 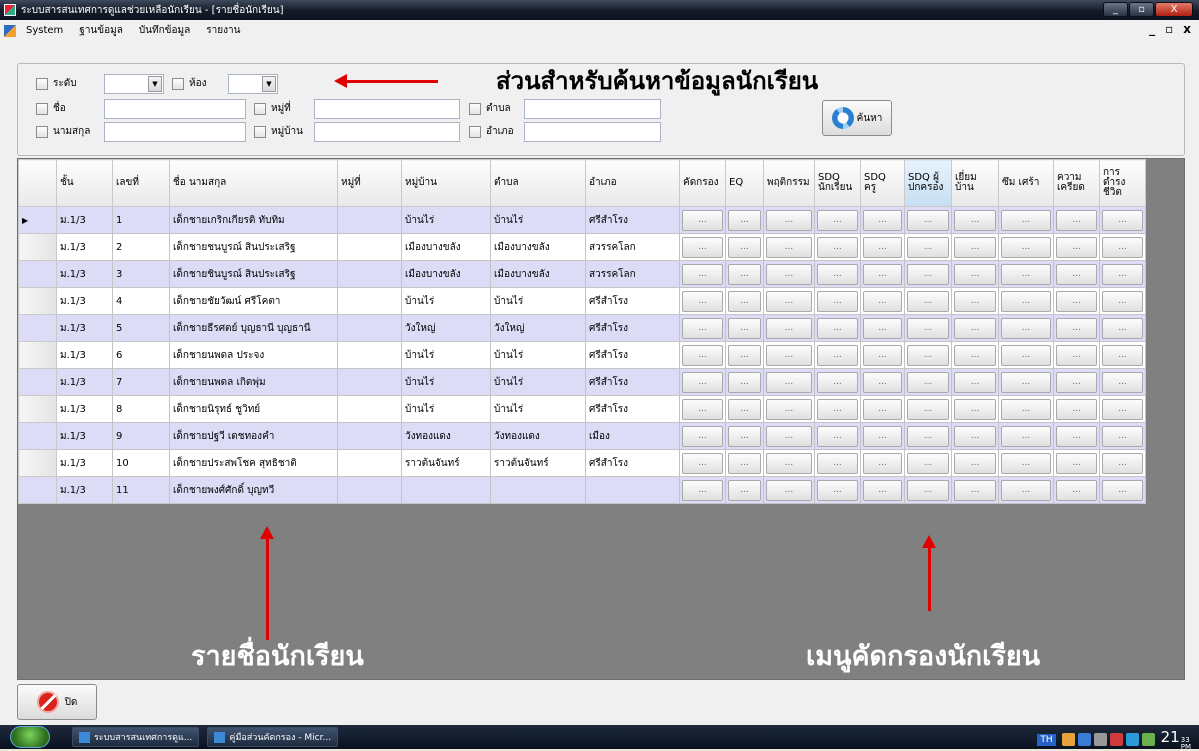 What do you see at coordinates (1148, 739) in the screenshot?
I see `volume-icon` at bounding box center [1148, 739].